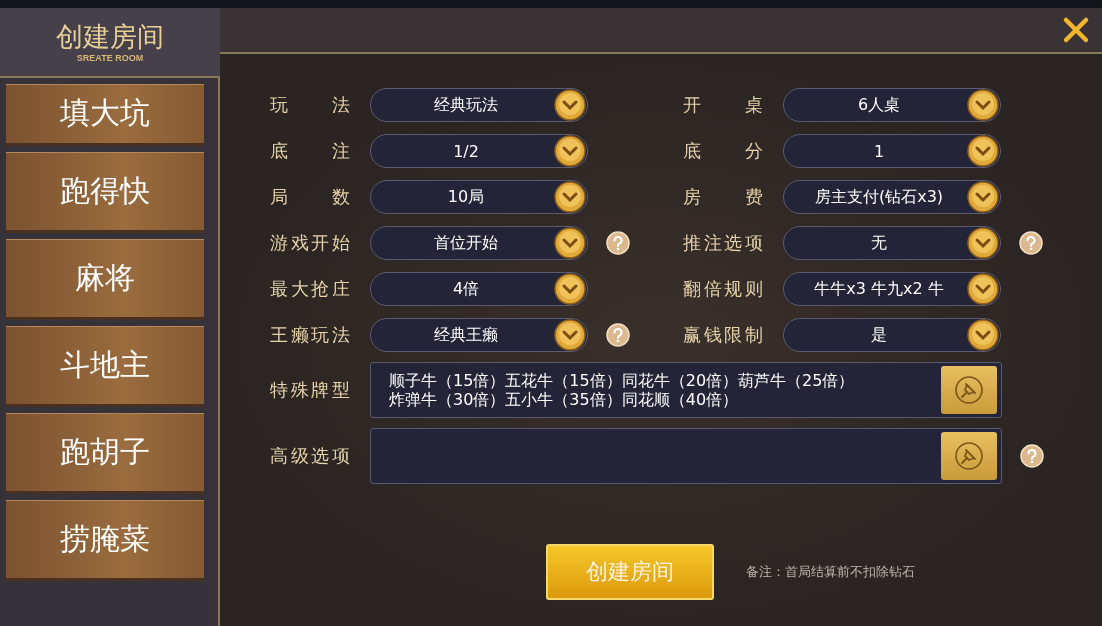 Image resolution: width=1102 pixels, height=626 pixels. What do you see at coordinates (723, 151) in the screenshot?
I see `setting-label: 底分` at bounding box center [723, 151].